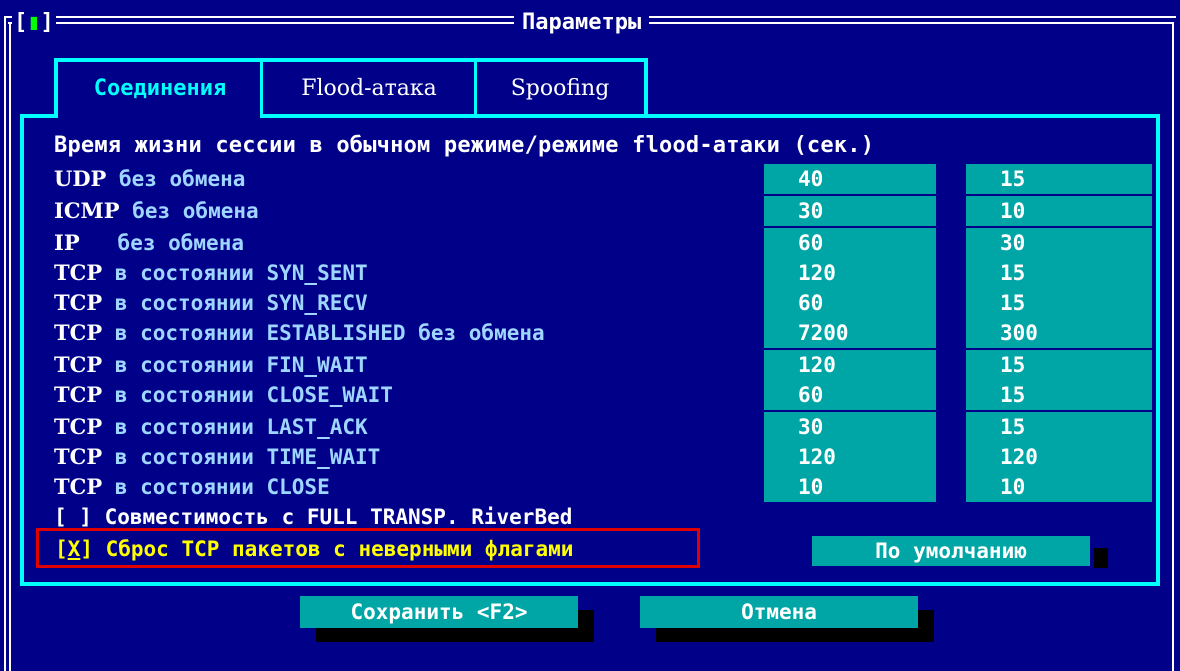 This screenshot has width=1180, height=671. I want to click on tcp-fin-wait-normal-field: 120, so click(850, 365).